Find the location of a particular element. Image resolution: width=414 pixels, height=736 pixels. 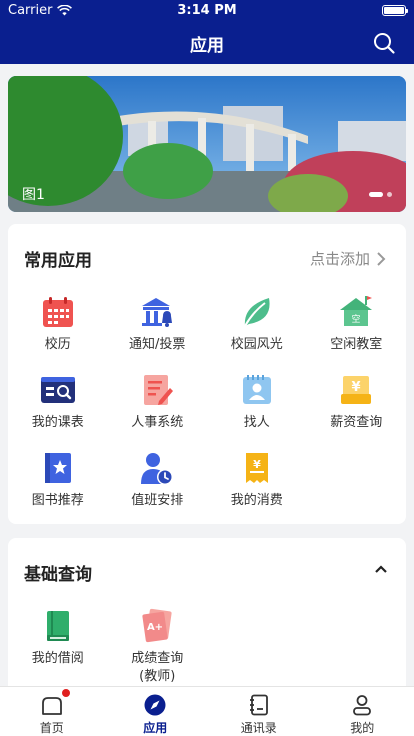

app-calendar: 校历 is located at coordinates (58, 333).